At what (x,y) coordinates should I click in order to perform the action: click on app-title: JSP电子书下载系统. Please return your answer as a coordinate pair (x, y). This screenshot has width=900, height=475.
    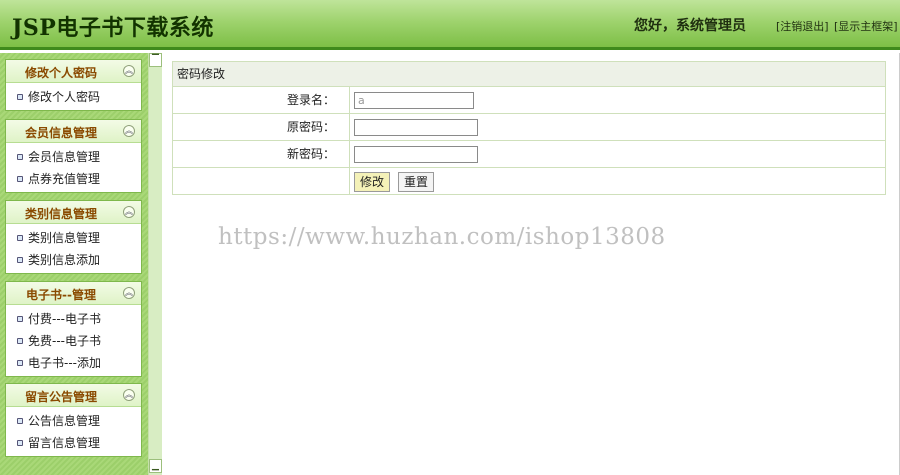
    Looking at the image, I should click on (113, 28).